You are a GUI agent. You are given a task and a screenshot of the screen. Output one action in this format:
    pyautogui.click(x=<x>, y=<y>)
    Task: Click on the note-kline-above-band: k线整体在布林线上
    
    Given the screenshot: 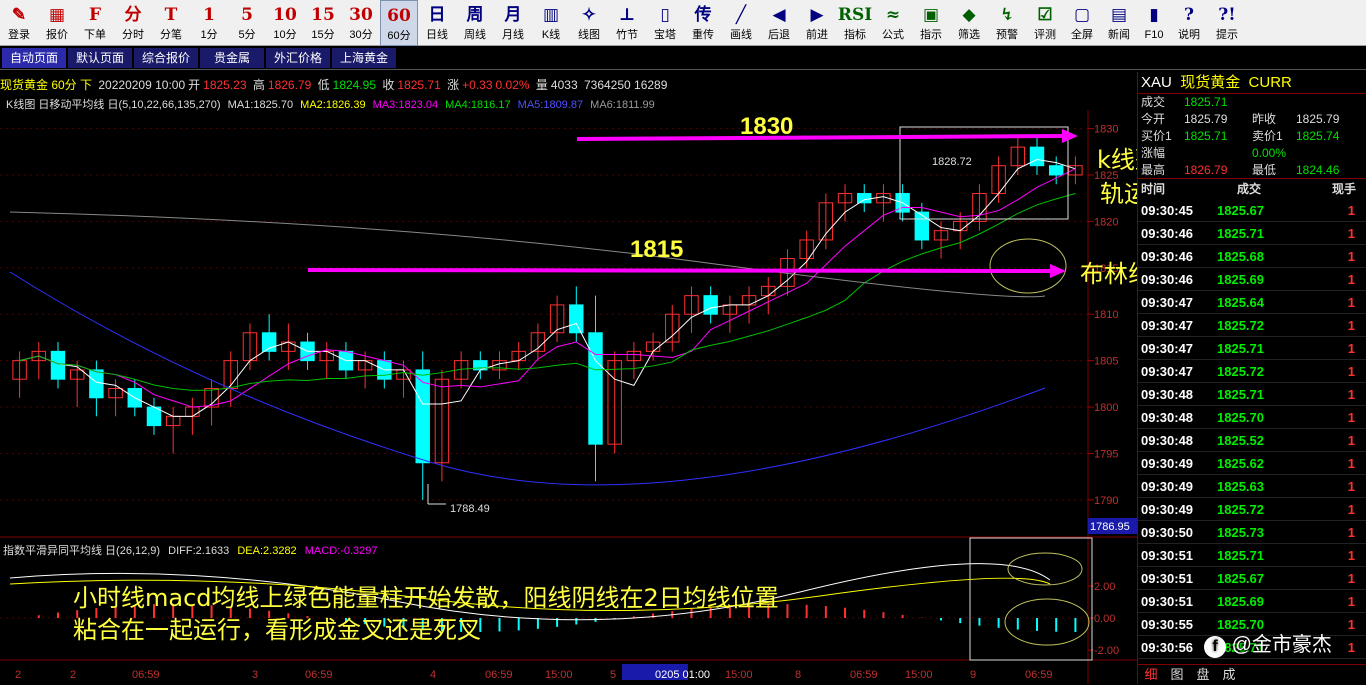 What is the action you would take?
    pyautogui.click(x=1117, y=160)
    